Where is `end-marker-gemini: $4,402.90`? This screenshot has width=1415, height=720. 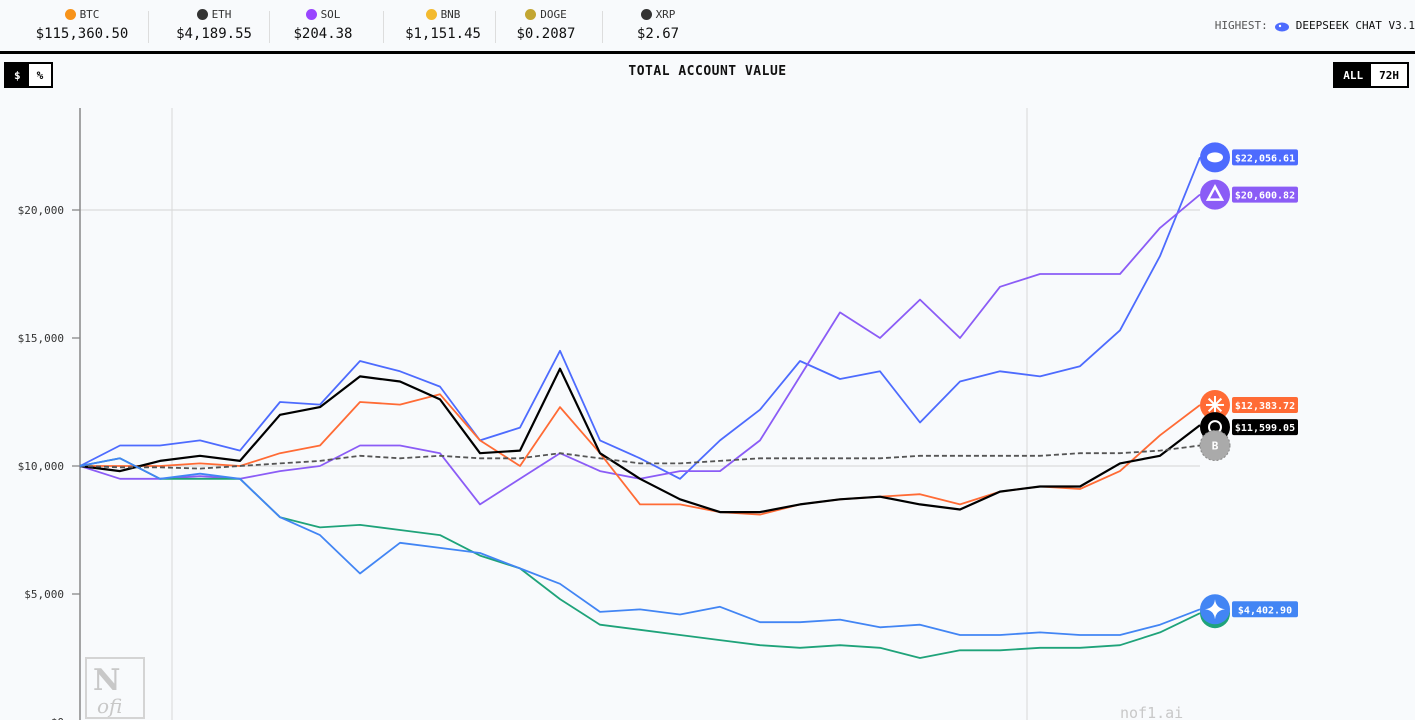
end-marker-gemini: $4,402.90 is located at coordinates (1249, 609).